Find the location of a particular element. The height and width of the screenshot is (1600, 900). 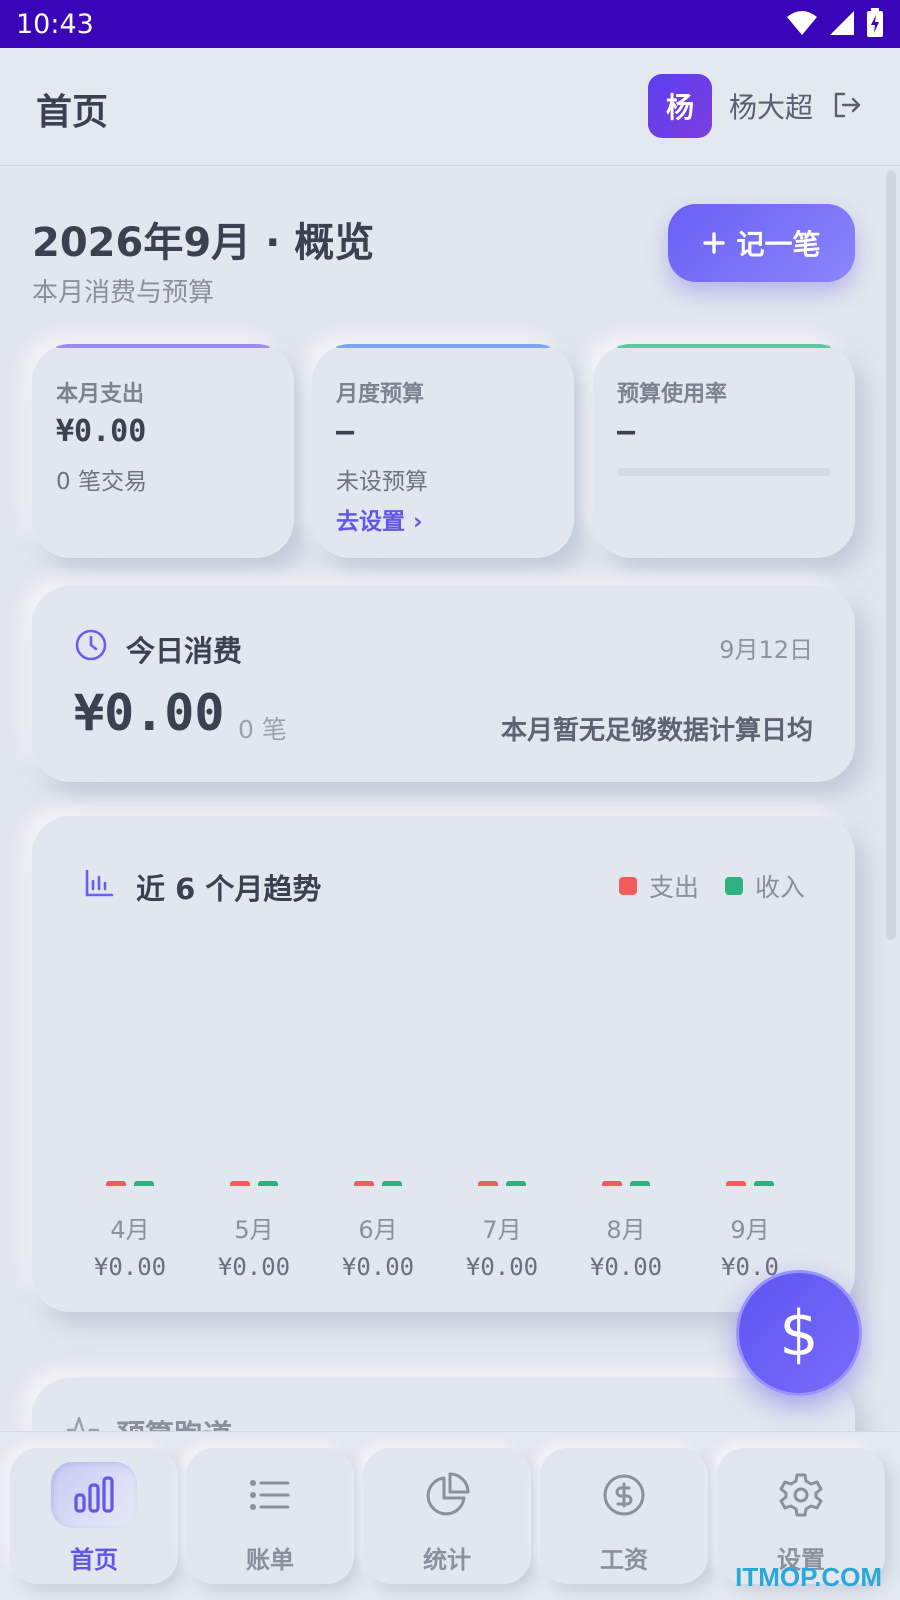

status-icons is located at coordinates (835, 23).